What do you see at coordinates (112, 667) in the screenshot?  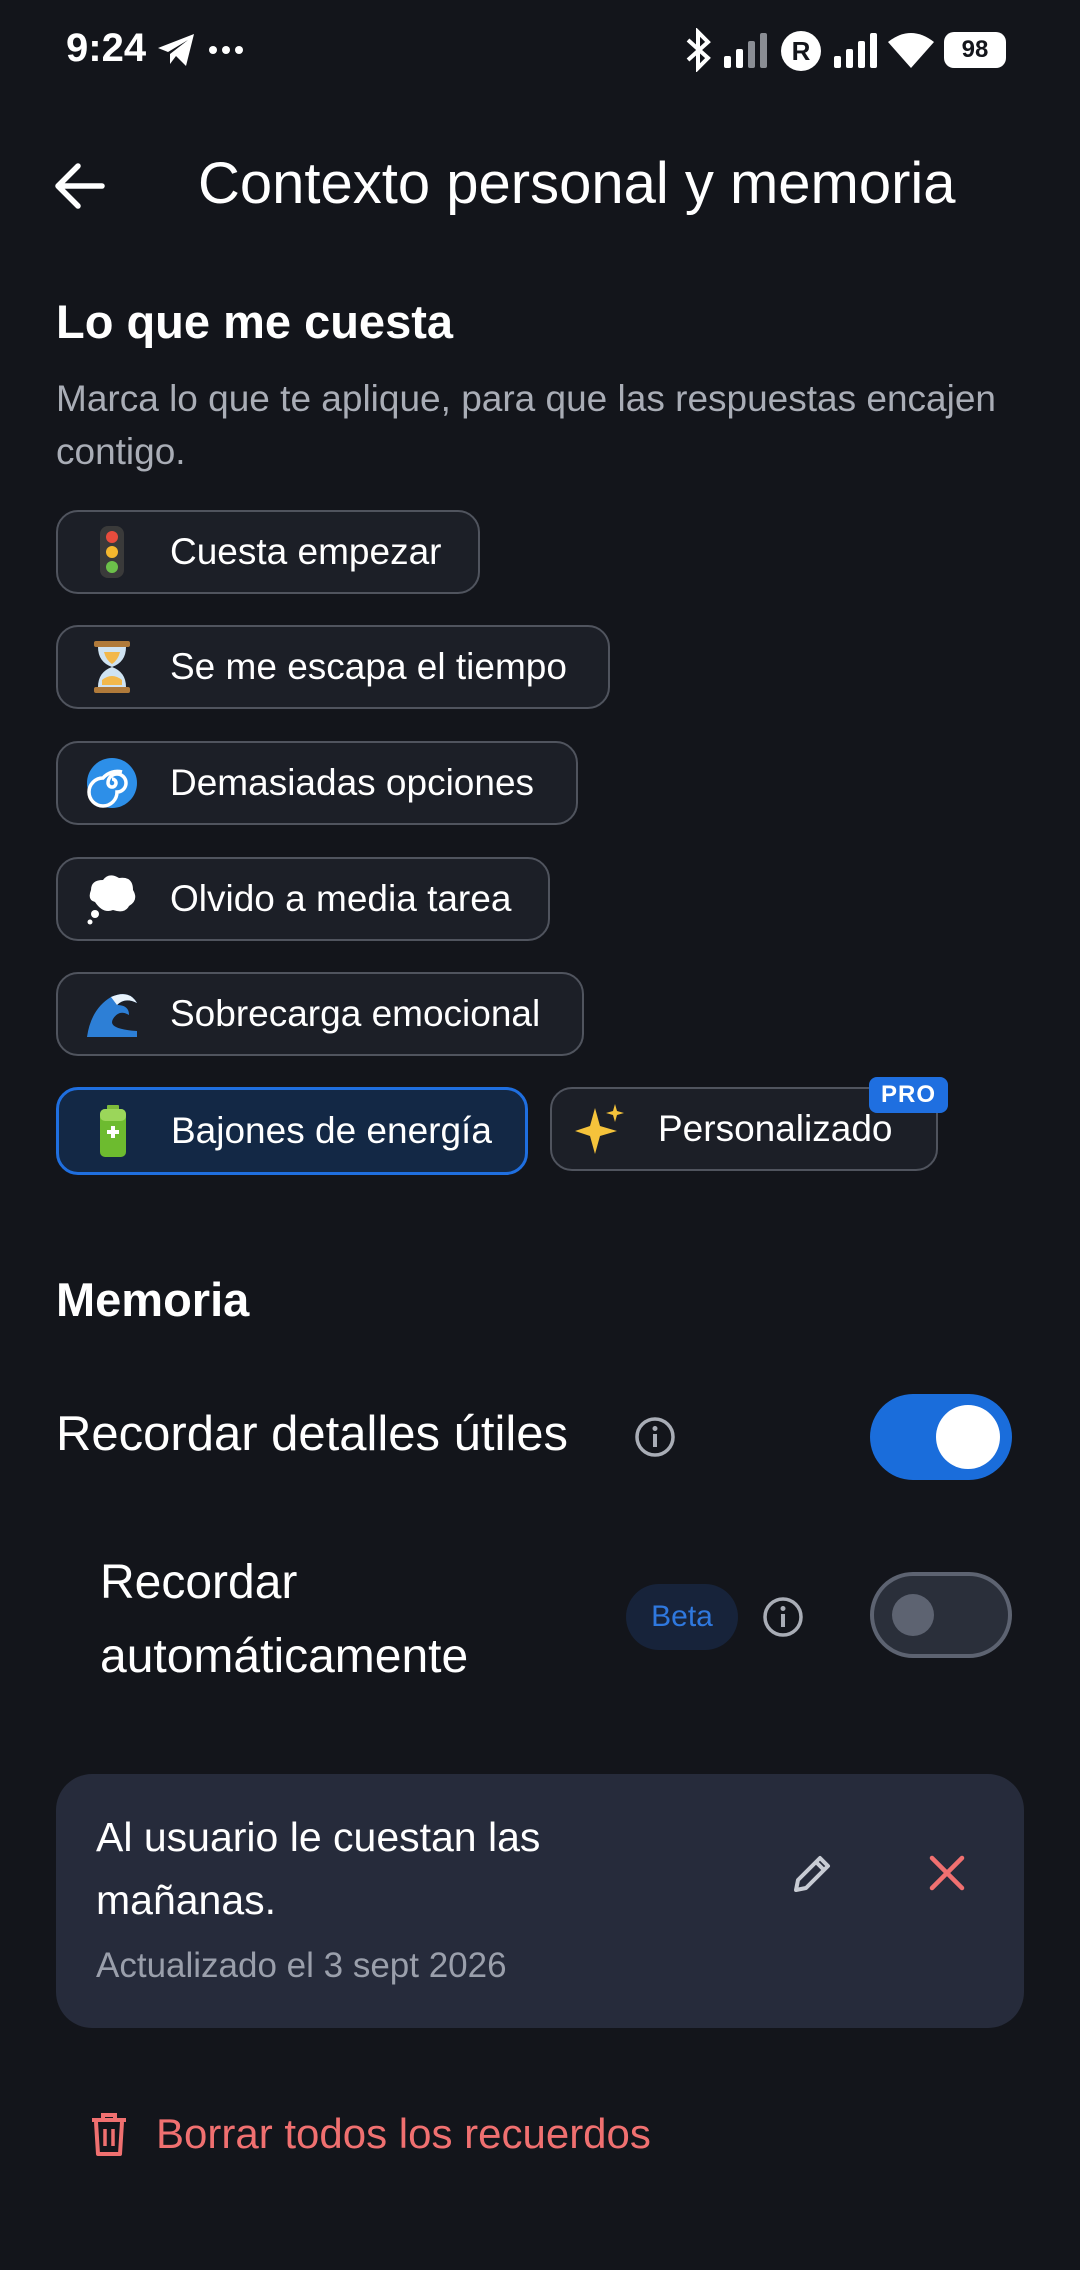 I see `hourglass-icon` at bounding box center [112, 667].